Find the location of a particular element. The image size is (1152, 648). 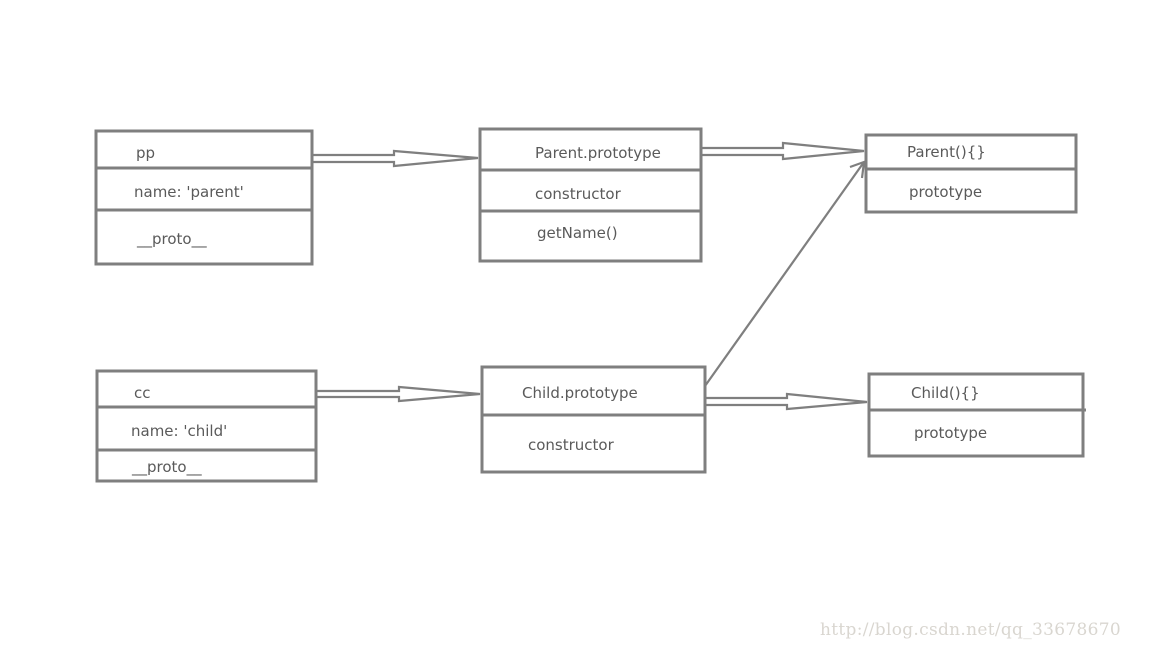

node-child-prototype: Child.prototype constructor is located at coordinates (593, 419).